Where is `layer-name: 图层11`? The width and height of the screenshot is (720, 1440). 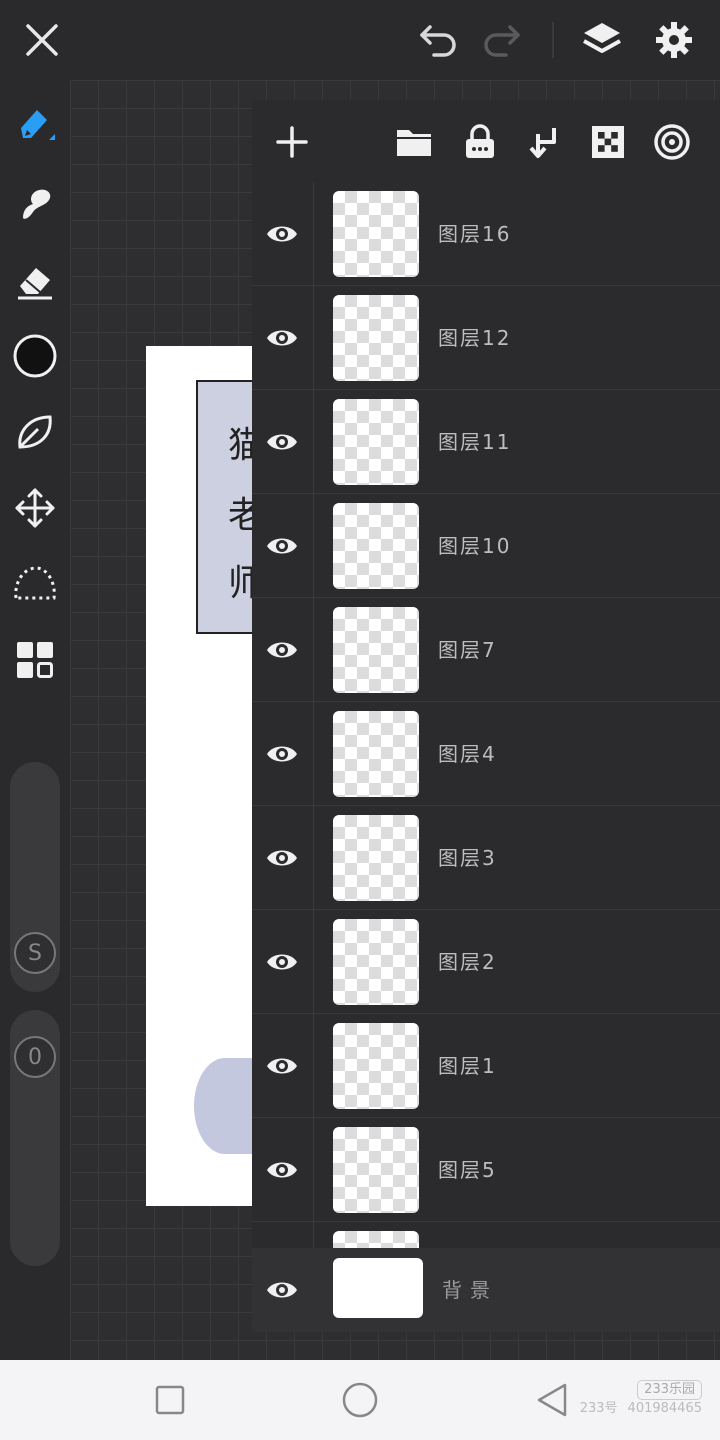 layer-name: 图层11 is located at coordinates (475, 442).